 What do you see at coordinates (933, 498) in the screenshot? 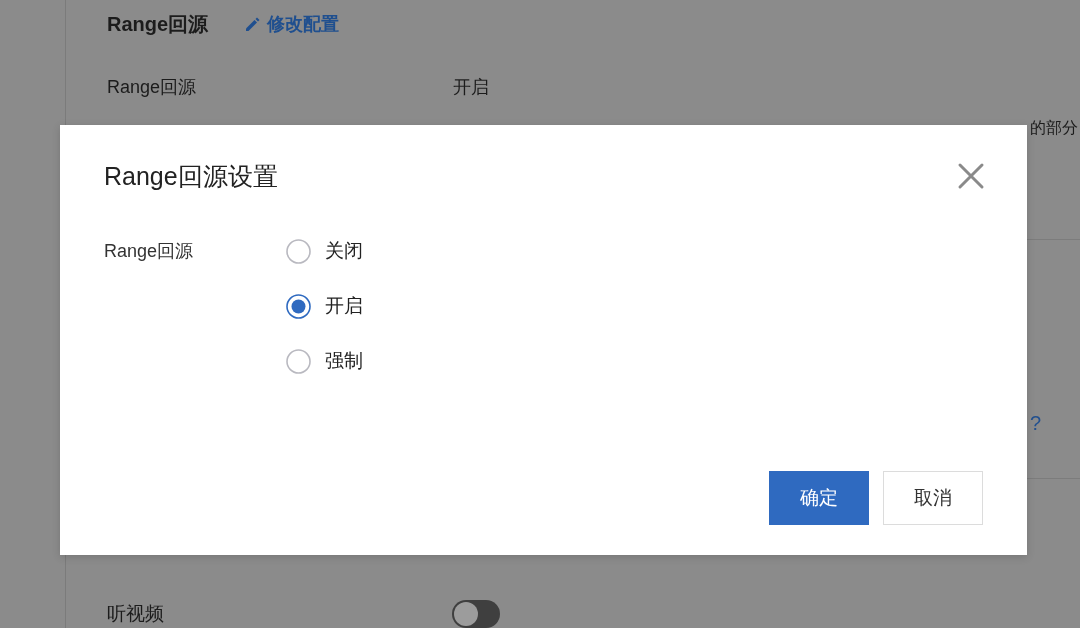
I see `cancel-button: 取消` at bounding box center [933, 498].